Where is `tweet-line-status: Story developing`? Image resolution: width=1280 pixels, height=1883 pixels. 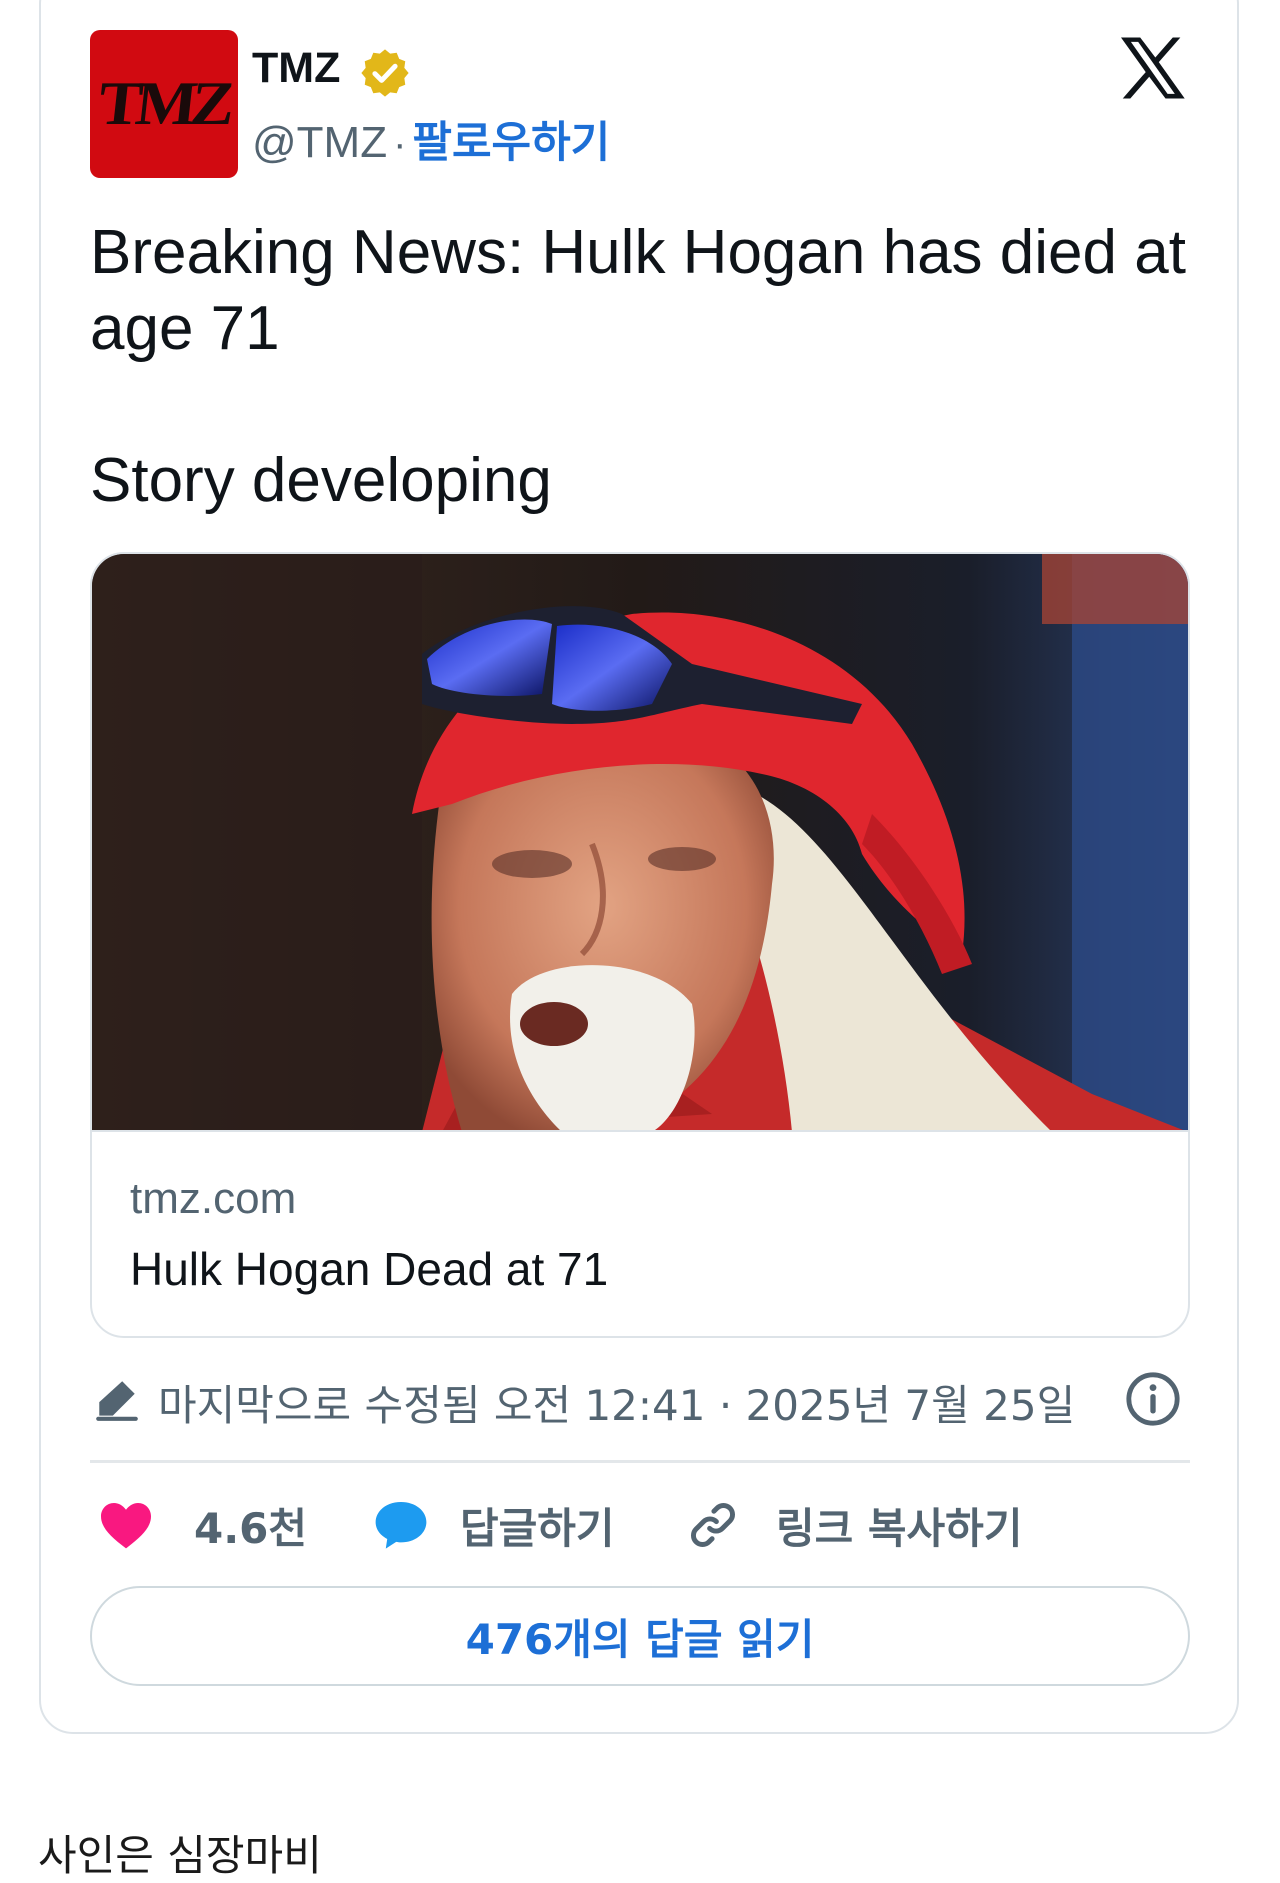 tweet-line-status: Story developing is located at coordinates (321, 480).